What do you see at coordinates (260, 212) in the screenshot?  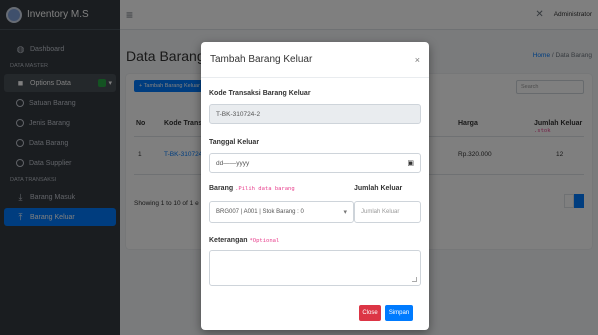 I see `barang-select-value: BRG007 | A001 | Stok Barang : 0` at bounding box center [260, 212].